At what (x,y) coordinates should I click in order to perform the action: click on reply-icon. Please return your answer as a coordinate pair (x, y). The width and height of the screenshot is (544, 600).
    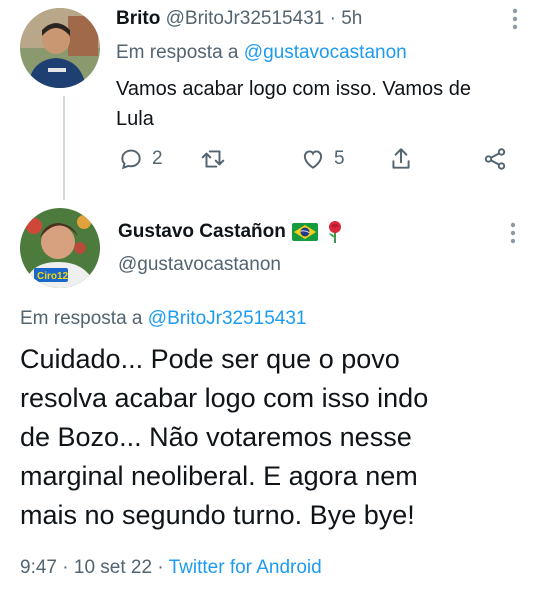
    Looking at the image, I should click on (131, 159).